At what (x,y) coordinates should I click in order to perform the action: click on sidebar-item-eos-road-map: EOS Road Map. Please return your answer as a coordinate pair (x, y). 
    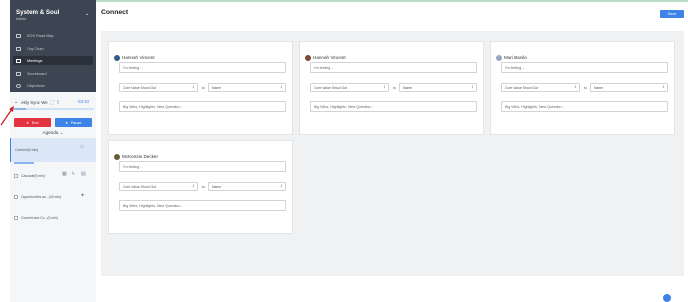
    Looking at the image, I should click on (53, 35).